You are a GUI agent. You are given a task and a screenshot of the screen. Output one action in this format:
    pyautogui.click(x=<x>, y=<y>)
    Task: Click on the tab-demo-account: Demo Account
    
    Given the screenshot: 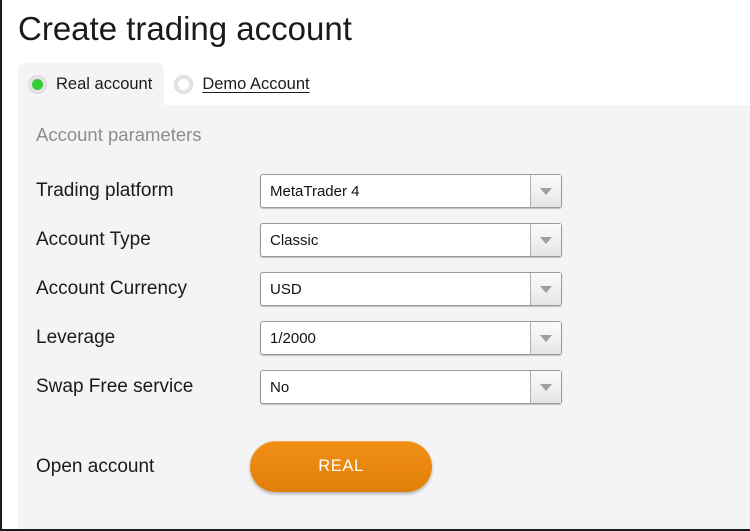 What is the action you would take?
    pyautogui.click(x=242, y=84)
    